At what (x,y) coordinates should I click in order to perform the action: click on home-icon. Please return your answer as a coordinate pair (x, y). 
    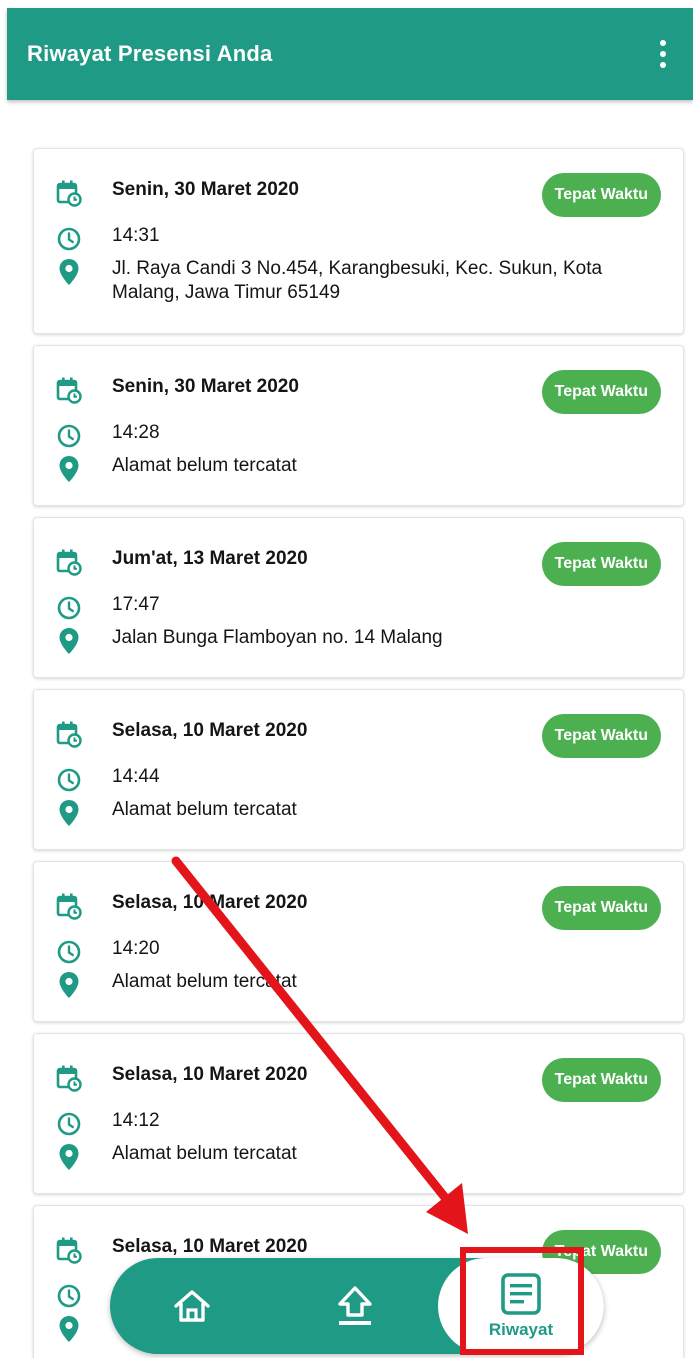
    Looking at the image, I should click on (192, 1306).